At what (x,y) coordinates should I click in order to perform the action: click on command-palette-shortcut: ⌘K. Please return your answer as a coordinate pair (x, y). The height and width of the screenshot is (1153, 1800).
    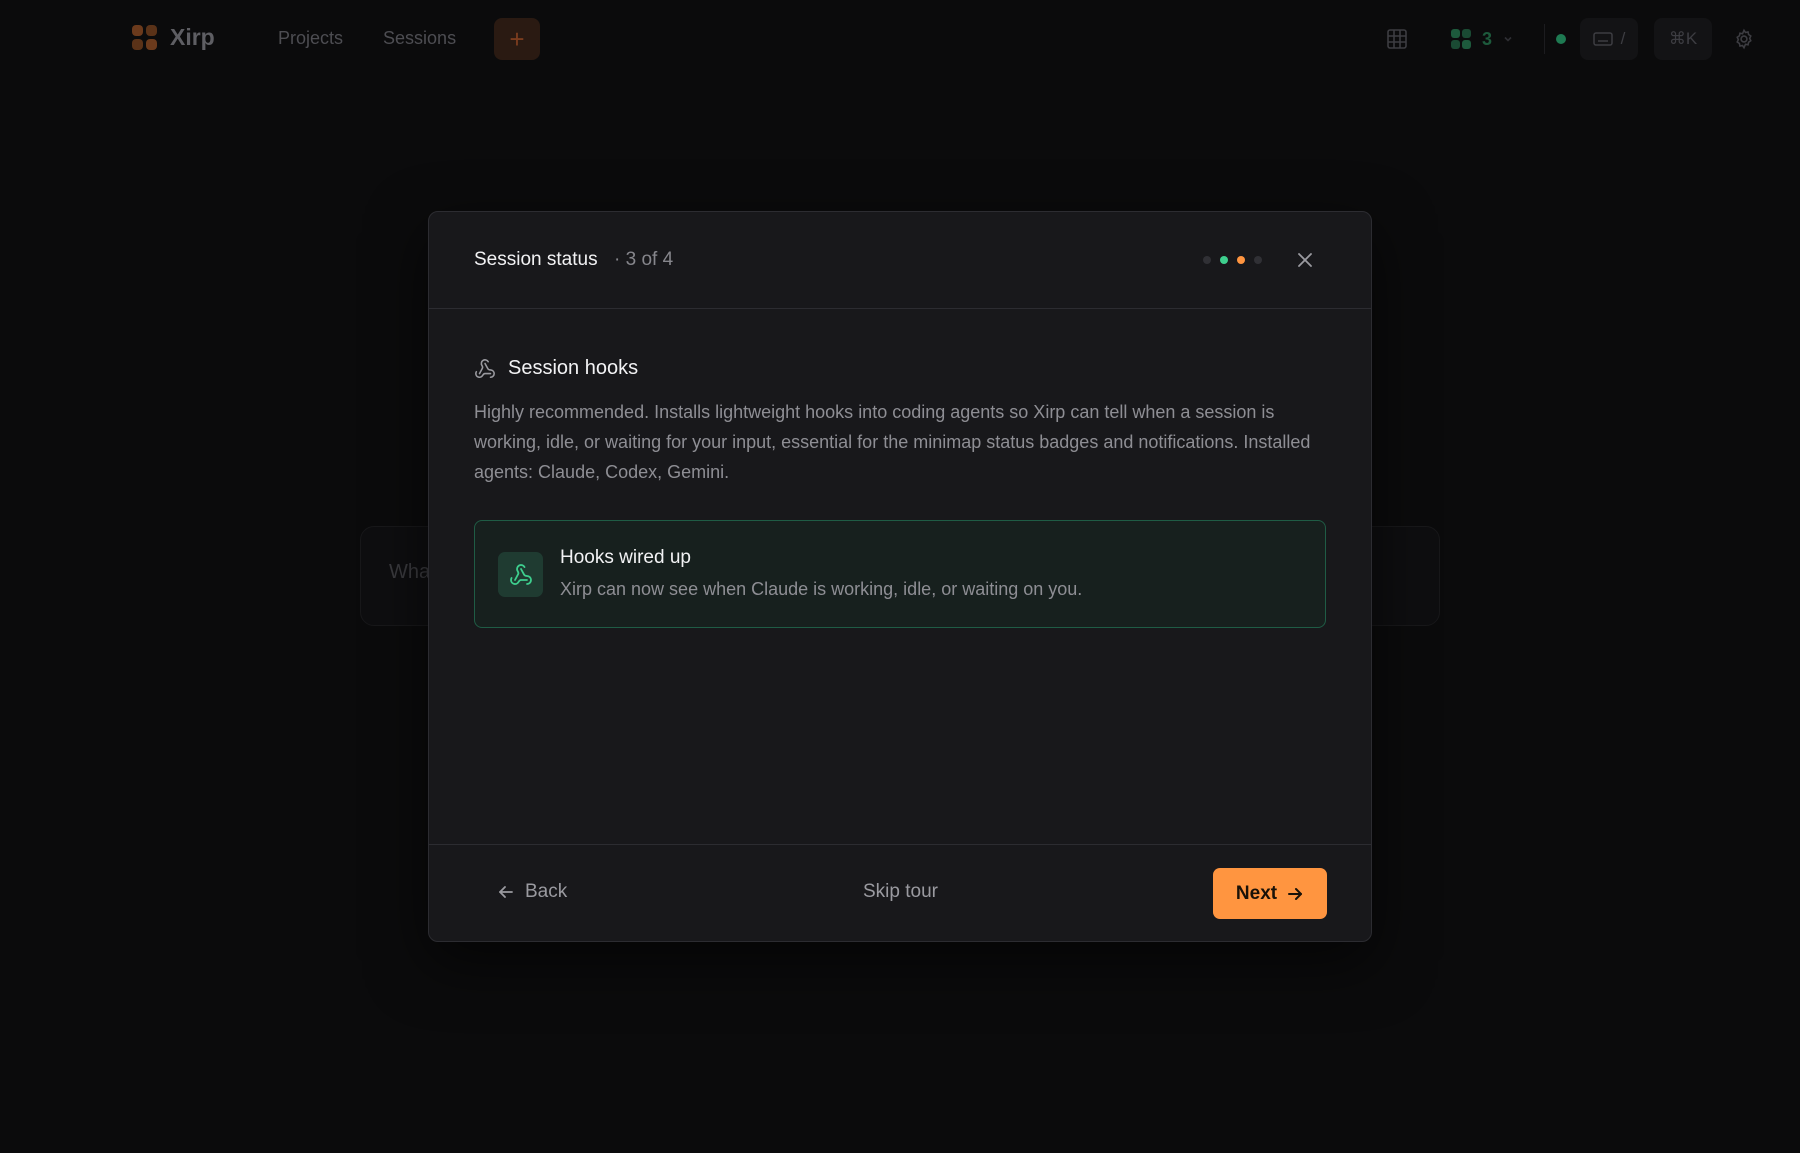
    Looking at the image, I should click on (1683, 38).